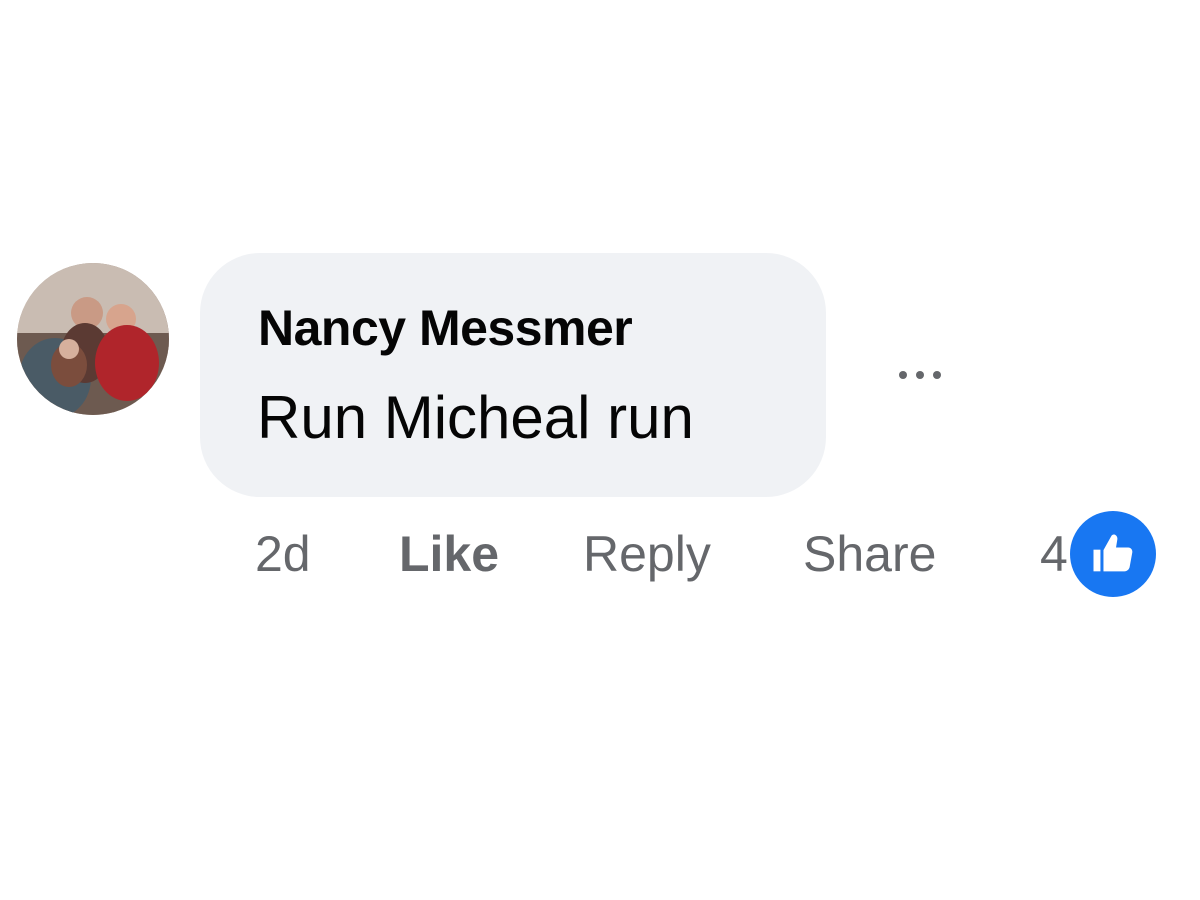 The height and width of the screenshot is (900, 1200). What do you see at coordinates (1054, 554) in the screenshot?
I see `reaction-count: 4` at bounding box center [1054, 554].